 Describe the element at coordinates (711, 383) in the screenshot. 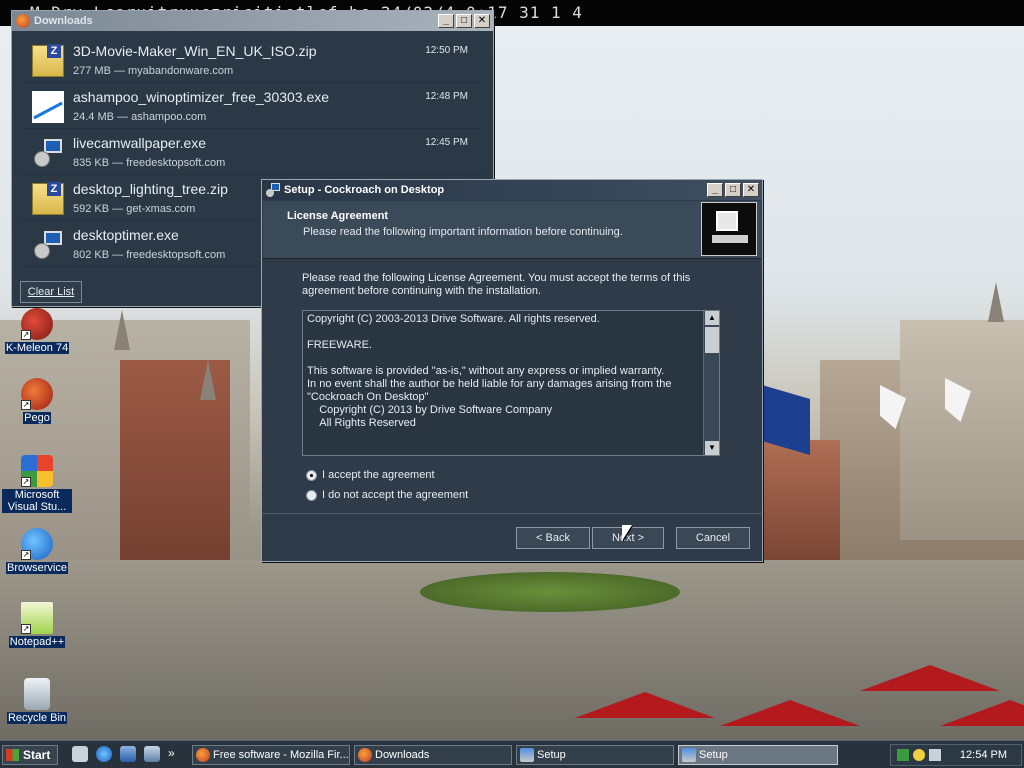

I see `license-scrollbar: ▲ ▼` at that location.